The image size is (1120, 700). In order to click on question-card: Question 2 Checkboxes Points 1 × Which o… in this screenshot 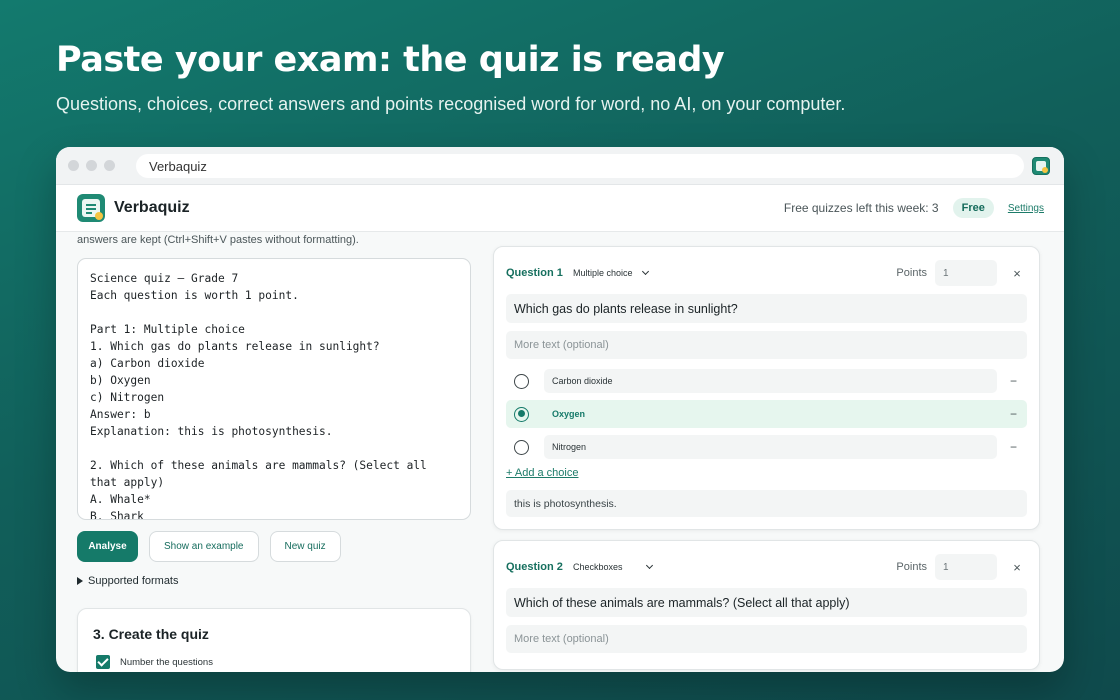, I will do `click(766, 605)`.